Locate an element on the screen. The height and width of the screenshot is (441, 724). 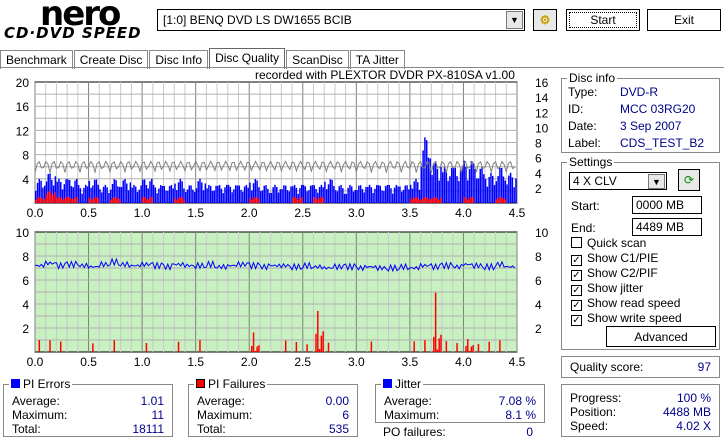
drive-select: [1:0] BENQ DVD LS DW1655 BCIB ▼ is located at coordinates (341, 20).